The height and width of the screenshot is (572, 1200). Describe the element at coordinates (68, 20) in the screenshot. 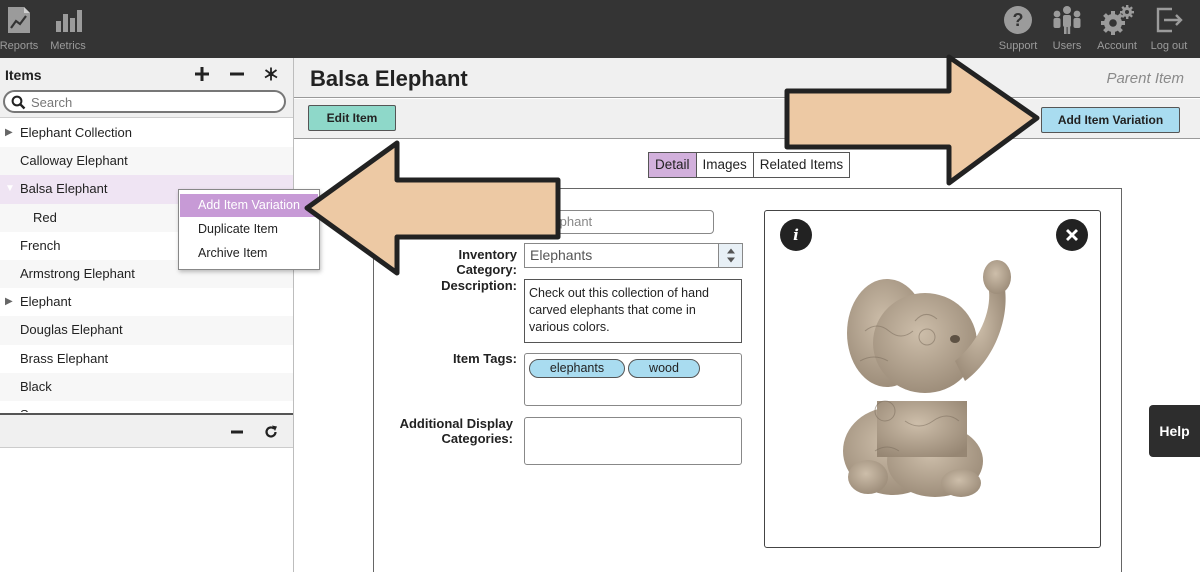

I see `metrics-icon` at that location.